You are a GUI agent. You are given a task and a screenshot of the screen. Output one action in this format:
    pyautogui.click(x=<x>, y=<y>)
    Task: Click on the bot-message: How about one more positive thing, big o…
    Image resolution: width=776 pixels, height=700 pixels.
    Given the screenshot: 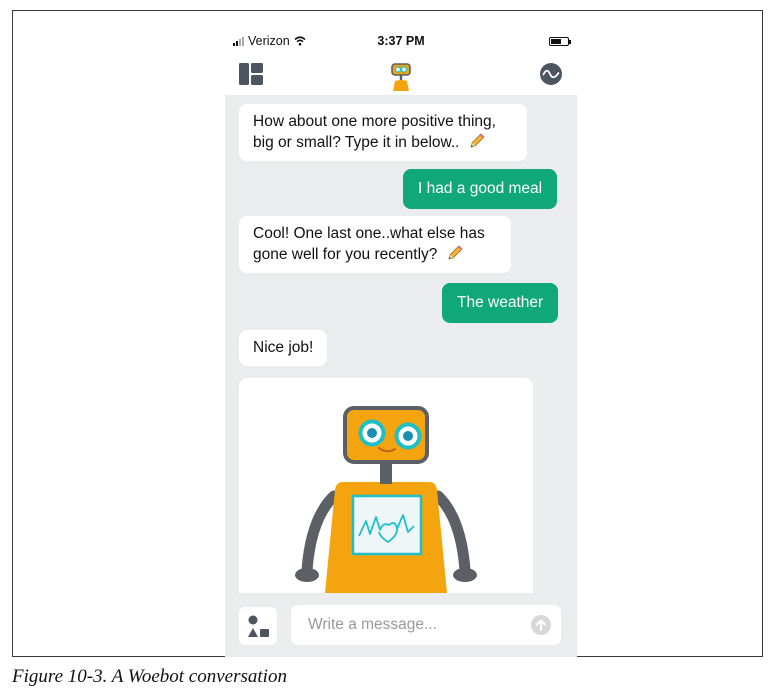 What is the action you would take?
    pyautogui.click(x=383, y=132)
    